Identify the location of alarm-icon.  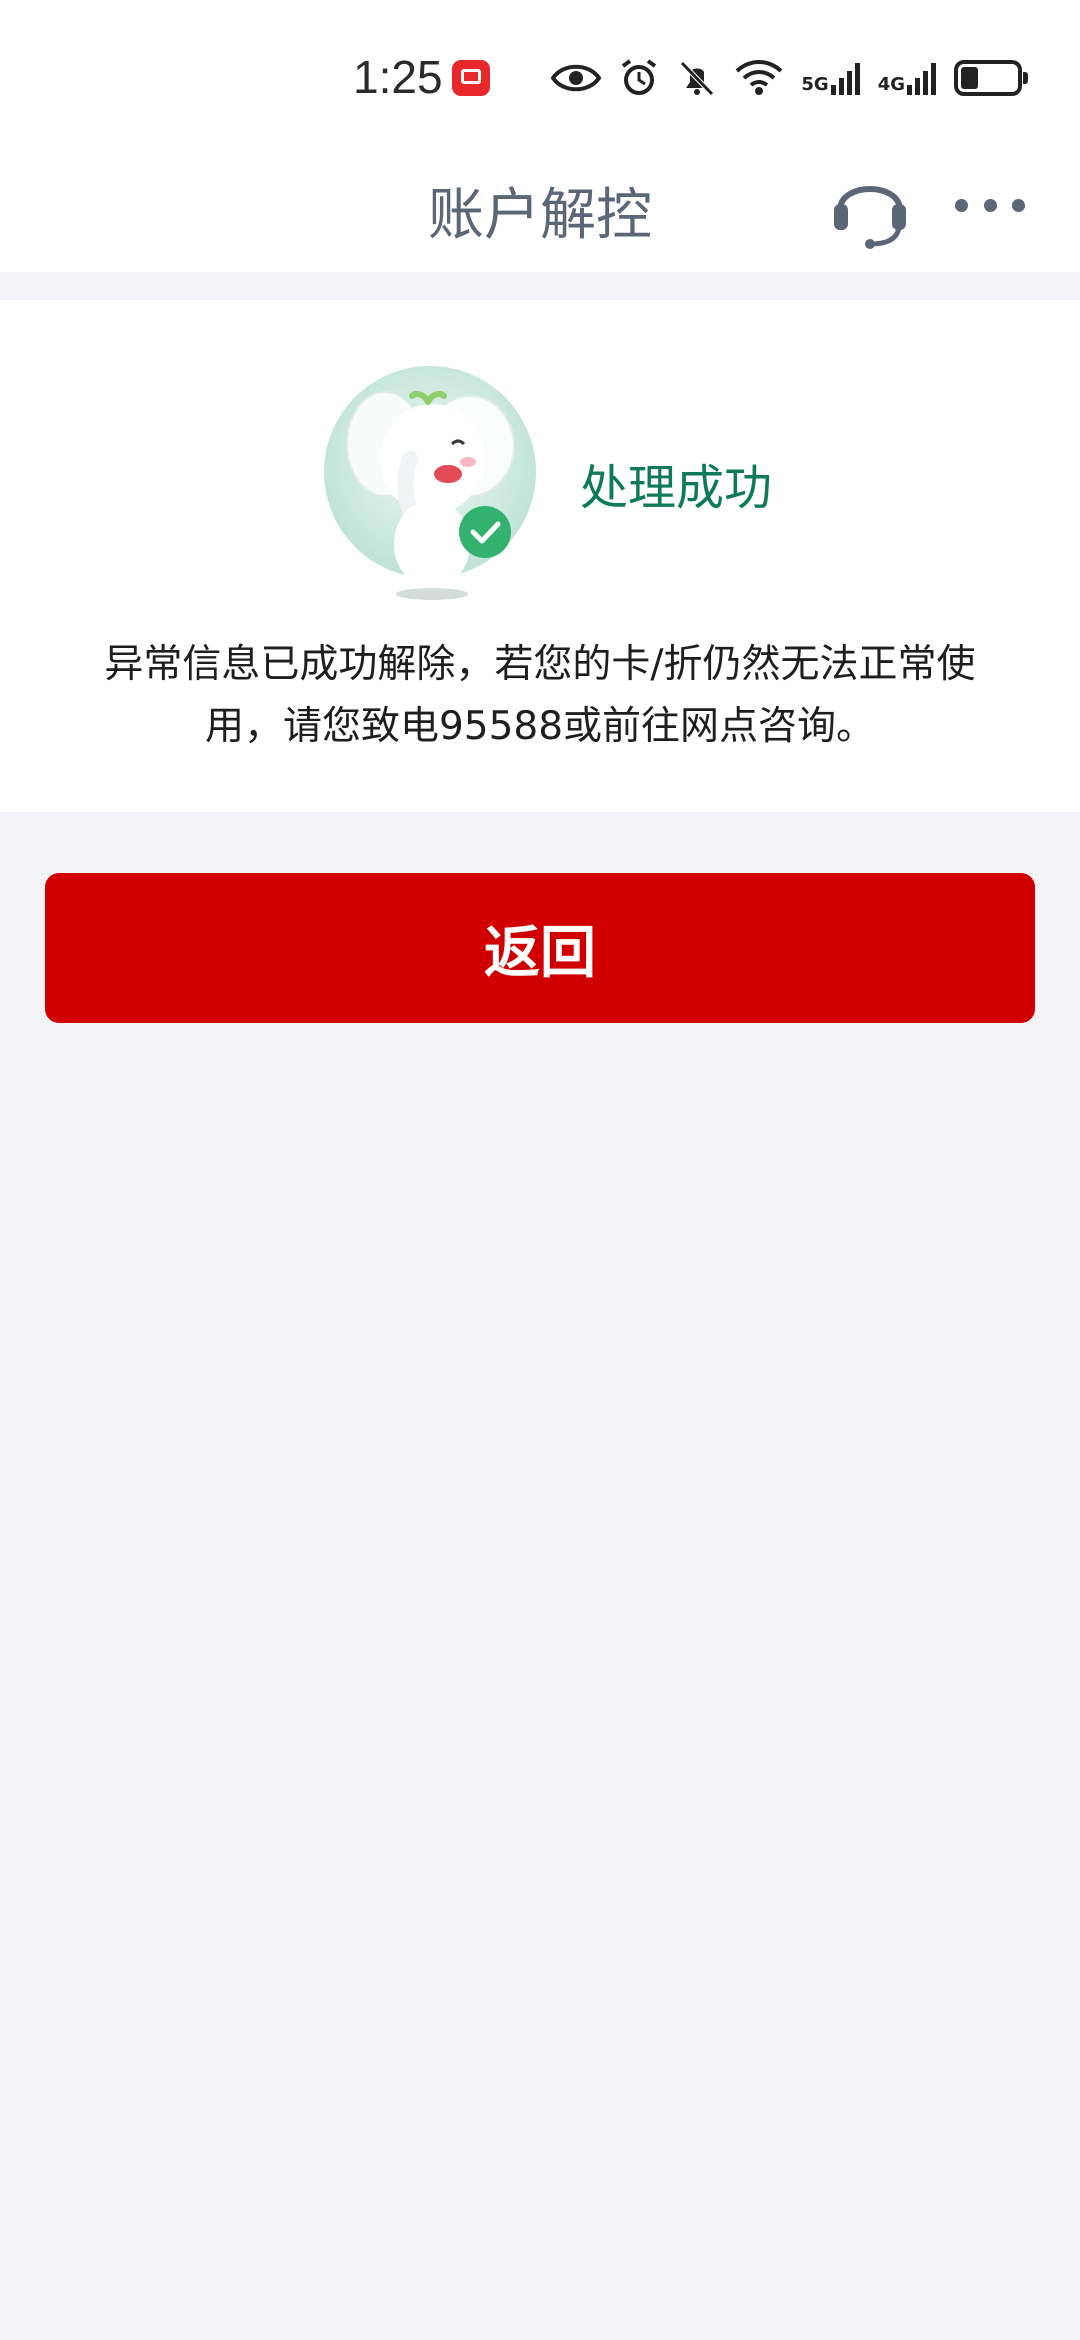
(639, 77).